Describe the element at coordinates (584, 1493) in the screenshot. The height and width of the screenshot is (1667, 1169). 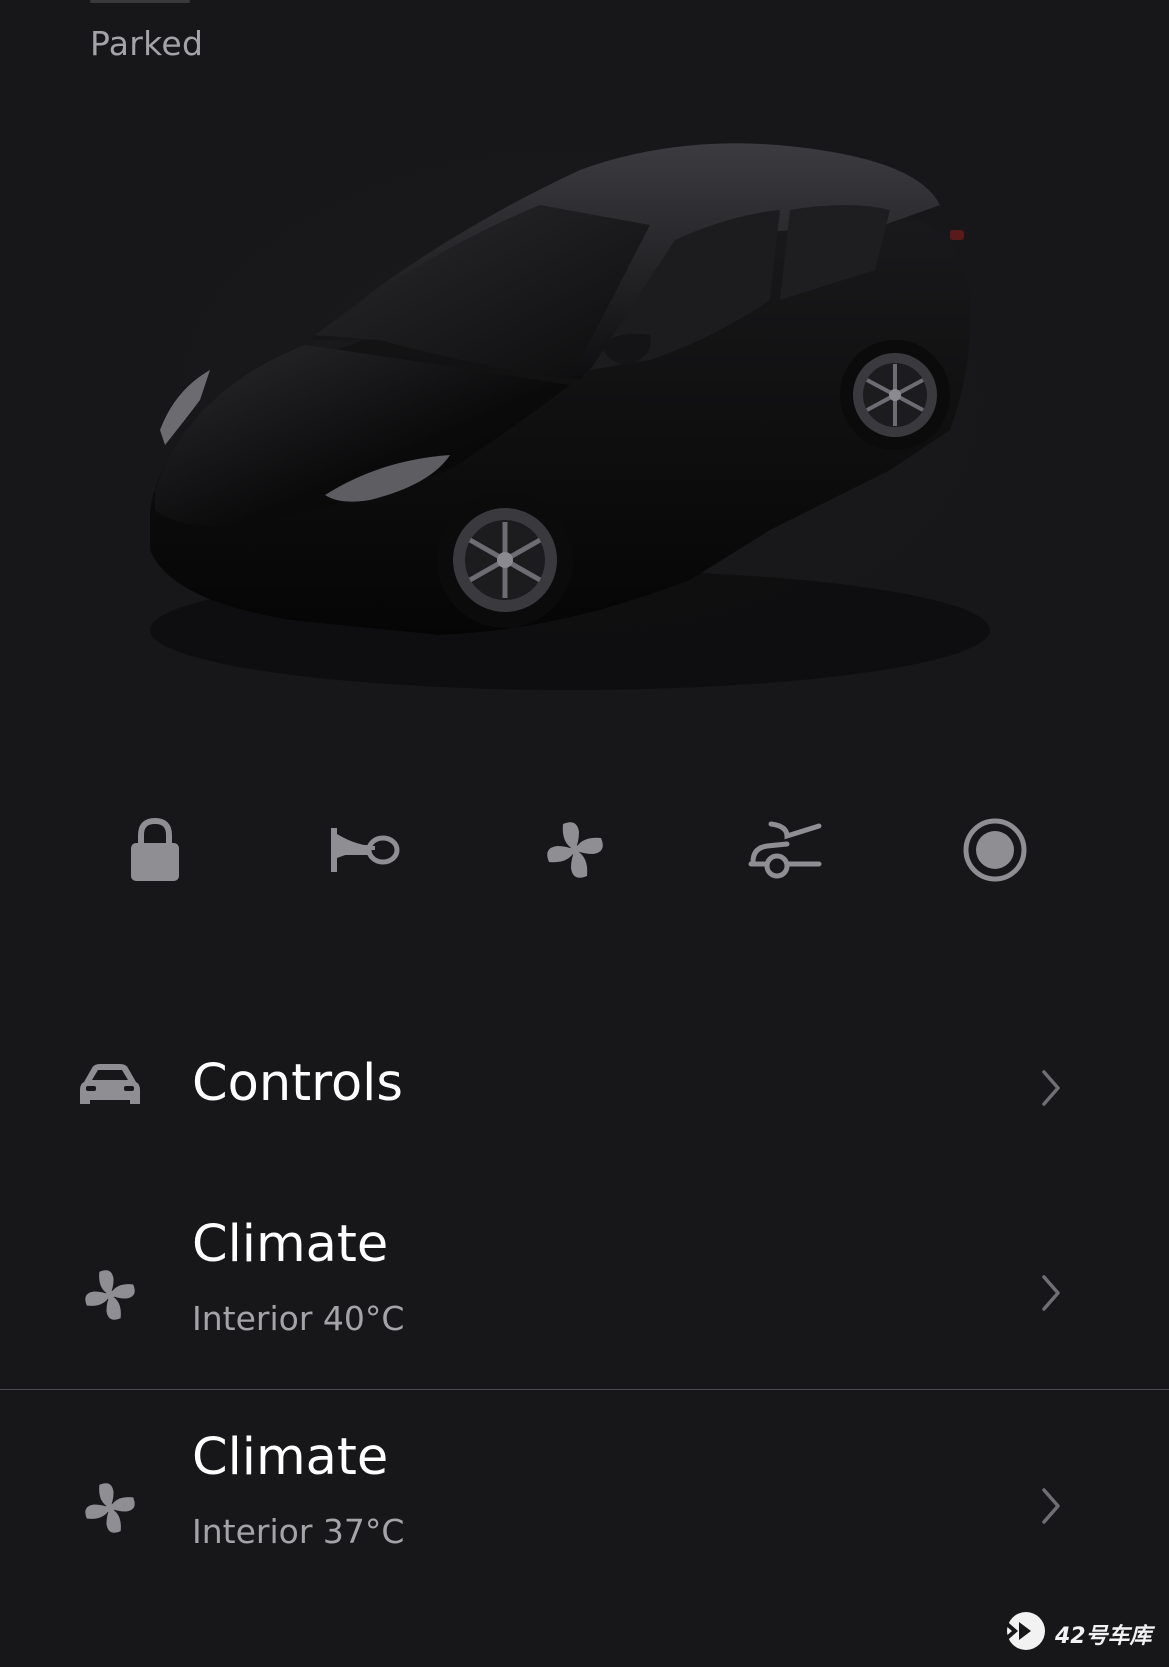
I see `climate-row-2: Climate Interior 37°C` at that location.